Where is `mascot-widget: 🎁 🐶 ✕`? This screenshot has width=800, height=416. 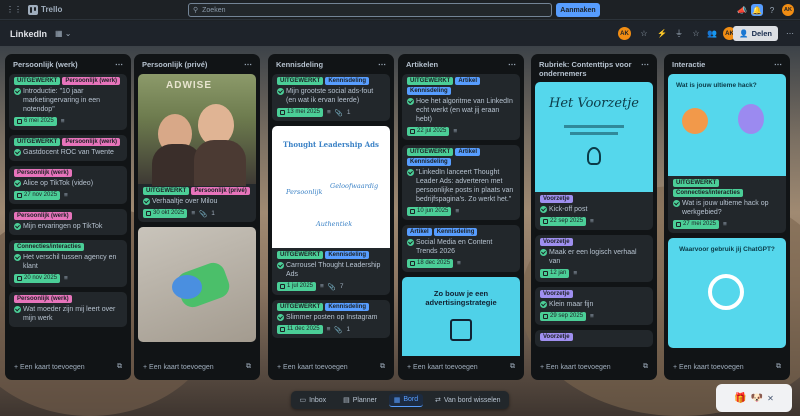 mascot-widget: 🎁 🐶 ✕ is located at coordinates (754, 398).